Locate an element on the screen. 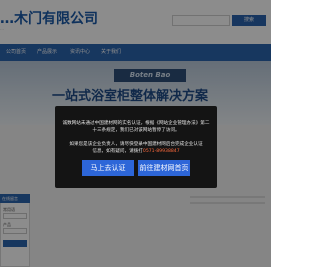  modal-text-line-2: 十三条规定，我们已对该网站暂停了访问。 is located at coordinates (136, 130).